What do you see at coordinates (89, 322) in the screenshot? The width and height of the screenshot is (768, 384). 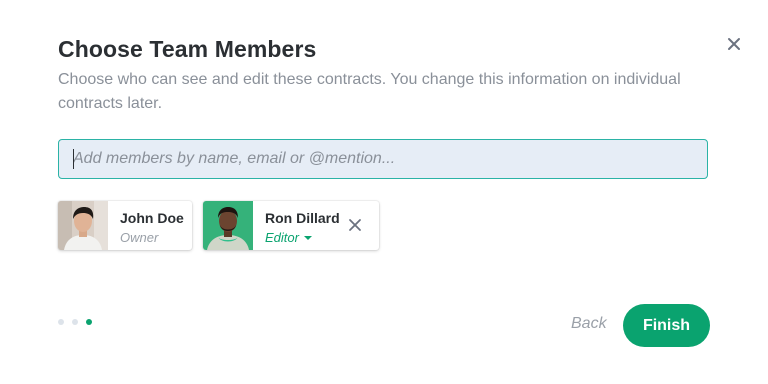 I see `step-dot-active` at bounding box center [89, 322].